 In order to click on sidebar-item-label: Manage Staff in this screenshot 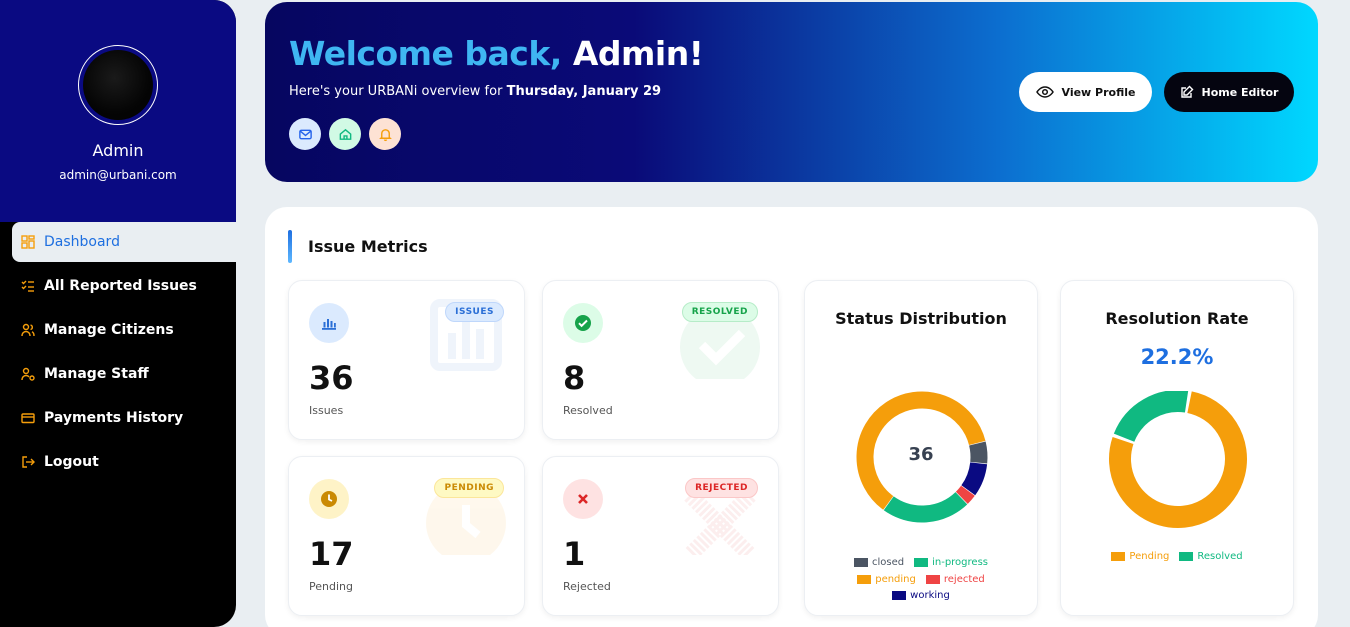, I will do `click(96, 374)`.